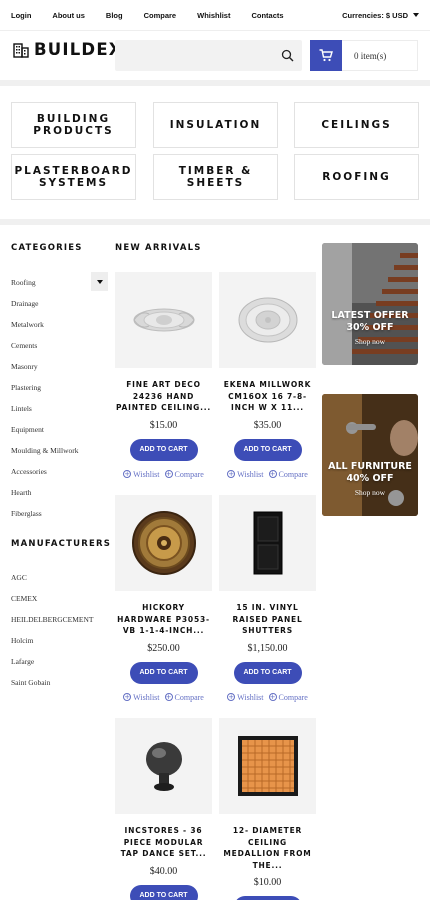 The height and width of the screenshot is (900, 430). I want to click on category-plasterboard-systems: PLASTERBOARD SYSTEMS, so click(73, 177).